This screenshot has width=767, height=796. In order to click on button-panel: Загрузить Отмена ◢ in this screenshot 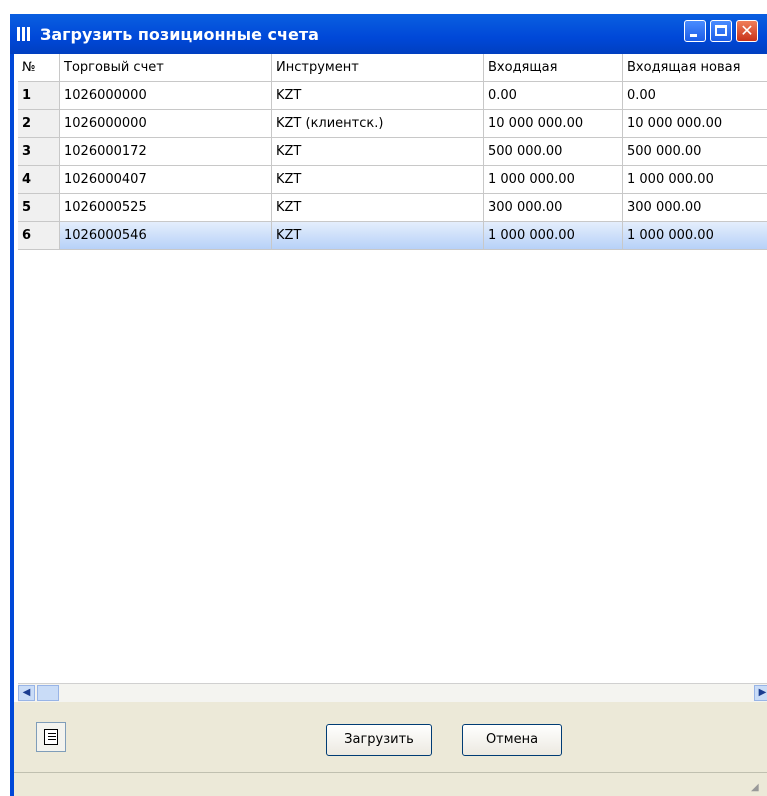, I will do `click(388, 749)`.